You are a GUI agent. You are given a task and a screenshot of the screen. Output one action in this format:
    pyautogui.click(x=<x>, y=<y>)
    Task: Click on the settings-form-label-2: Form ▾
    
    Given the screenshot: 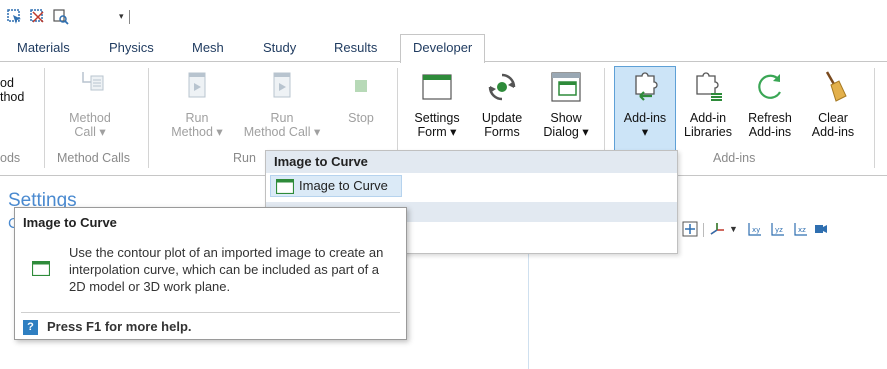 What is the action you would take?
    pyautogui.click(x=437, y=132)
    